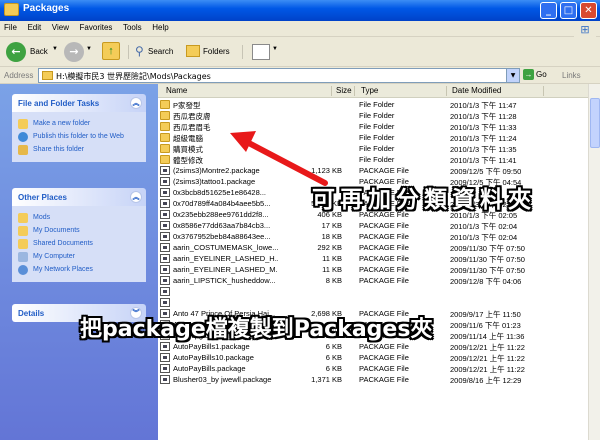 This screenshot has width=600, height=440. What do you see at coordinates (284, 161) in the screenshot?
I see `arrow-shaft` at bounding box center [284, 161].